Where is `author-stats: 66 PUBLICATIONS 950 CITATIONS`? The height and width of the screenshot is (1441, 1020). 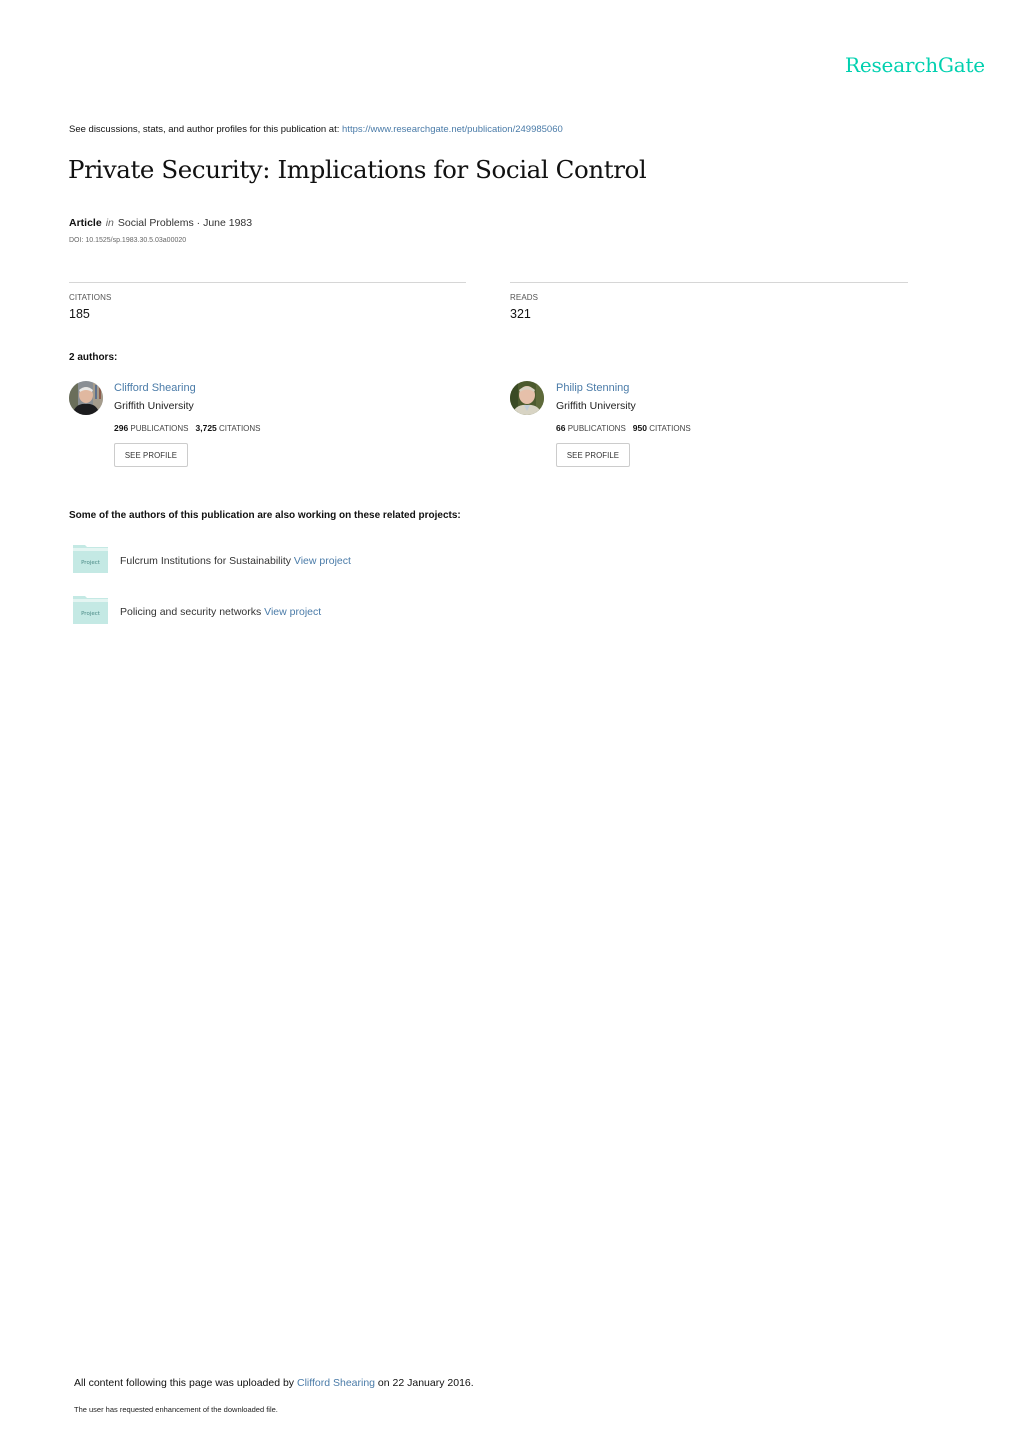
author-stats: 66 PUBLICATIONS 950 CITATIONS is located at coordinates (623, 428).